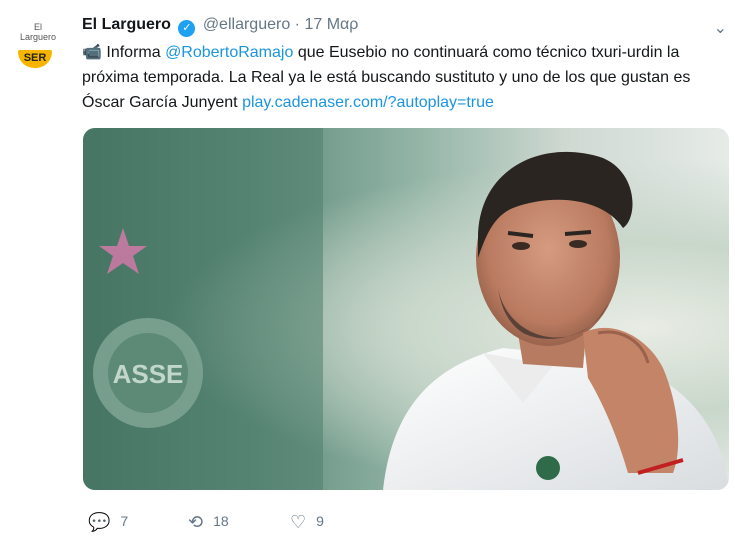 Image resolution: width=735 pixels, height=543 pixels. I want to click on tweet-text-part-1: Informa, so click(136, 52).